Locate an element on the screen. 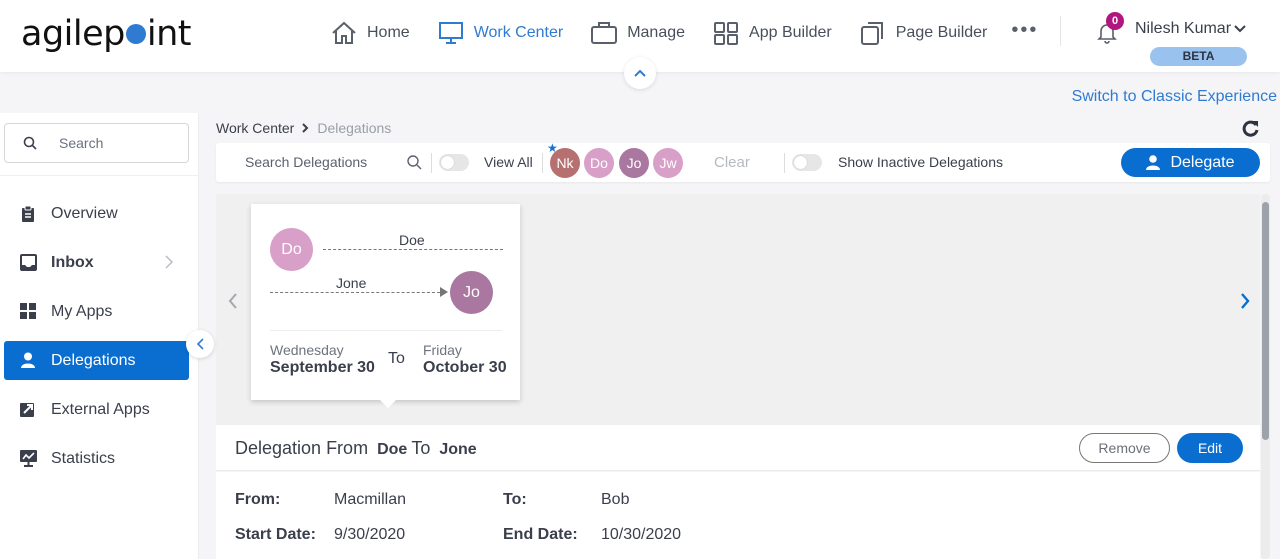 The width and height of the screenshot is (1280, 559). card-divider is located at coordinates (386, 330).